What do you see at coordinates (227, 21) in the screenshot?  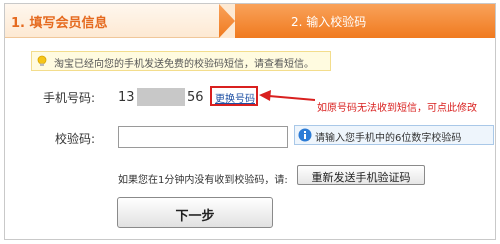 I see `step-divider` at bounding box center [227, 21].